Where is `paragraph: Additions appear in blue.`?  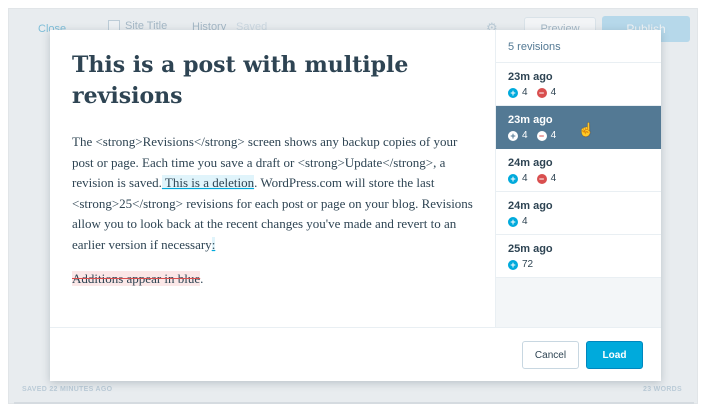
paragraph: Additions appear in blue. is located at coordinates (273, 279).